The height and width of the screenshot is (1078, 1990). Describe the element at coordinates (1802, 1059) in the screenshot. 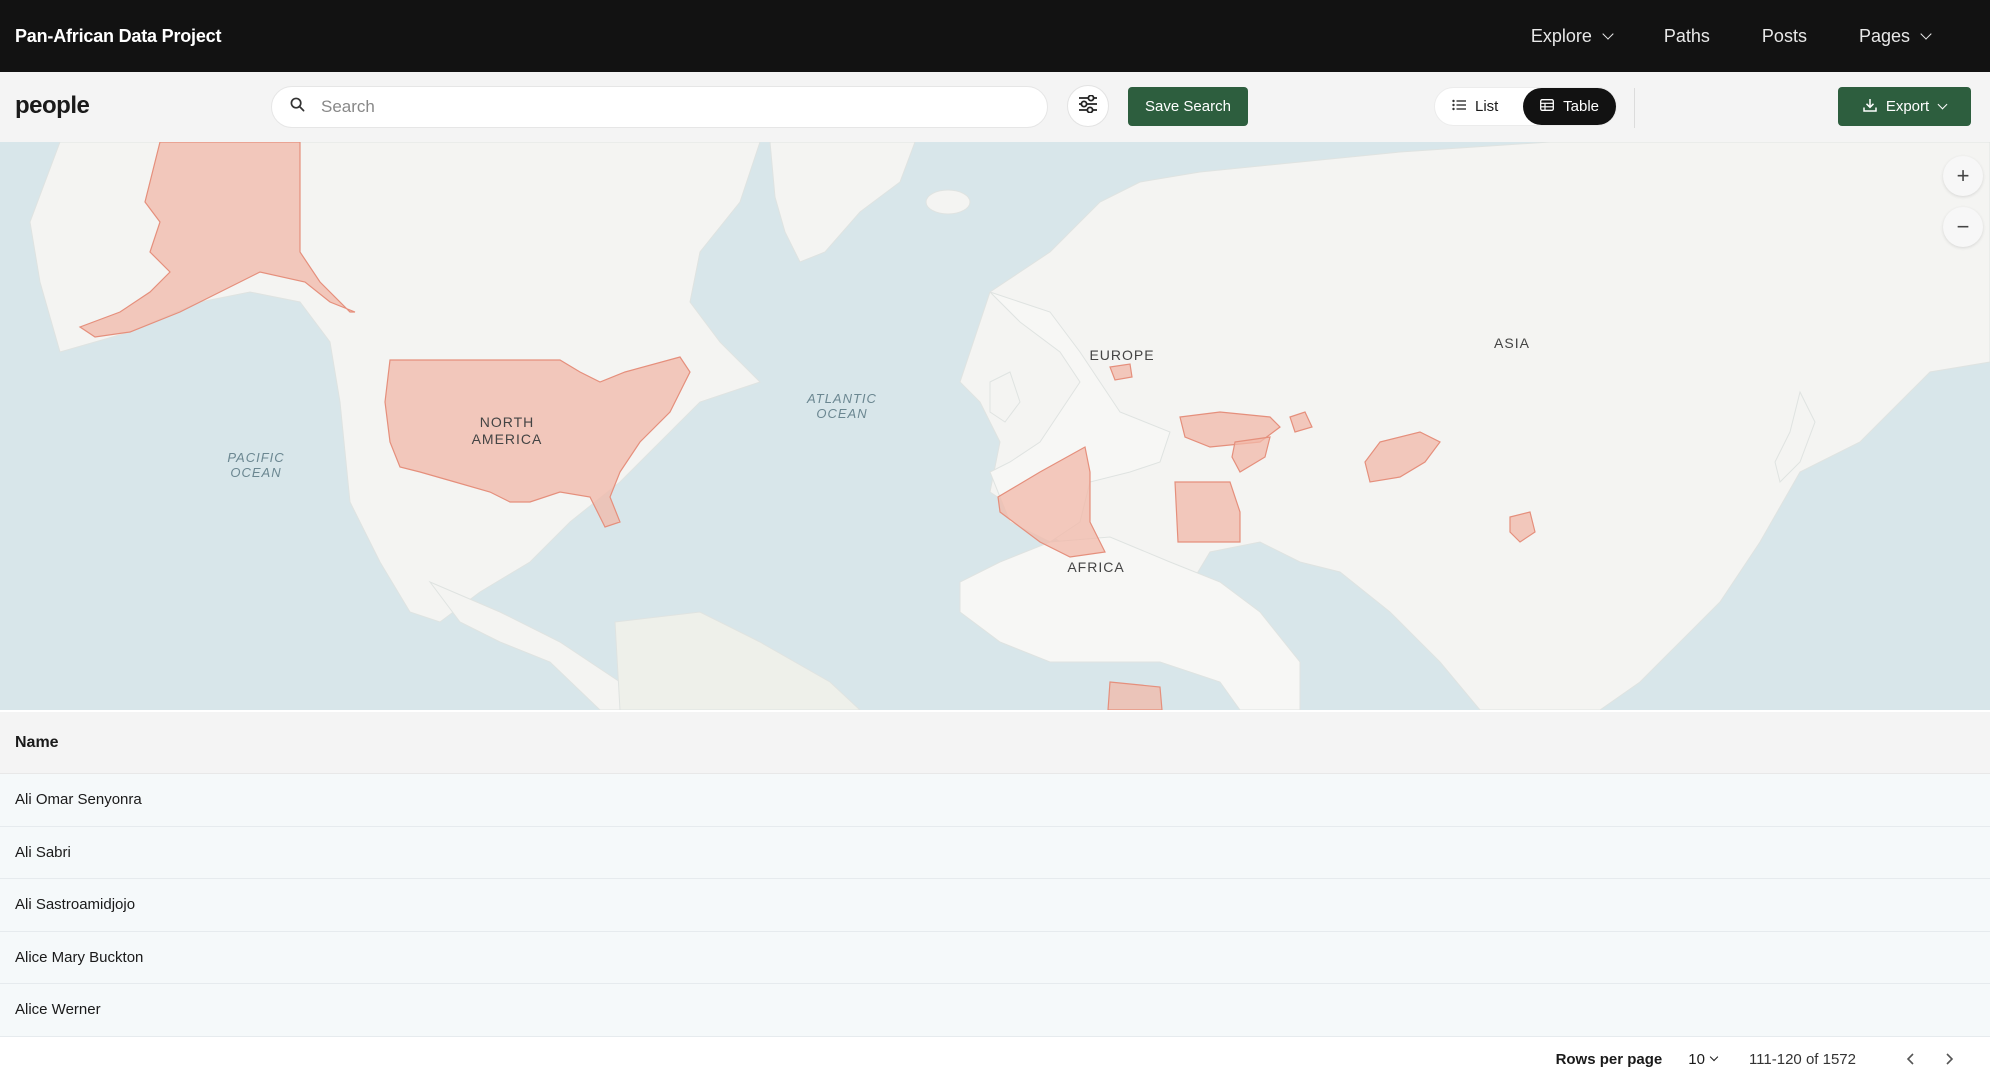

I see `page-range: 111-120 of 1572` at that location.